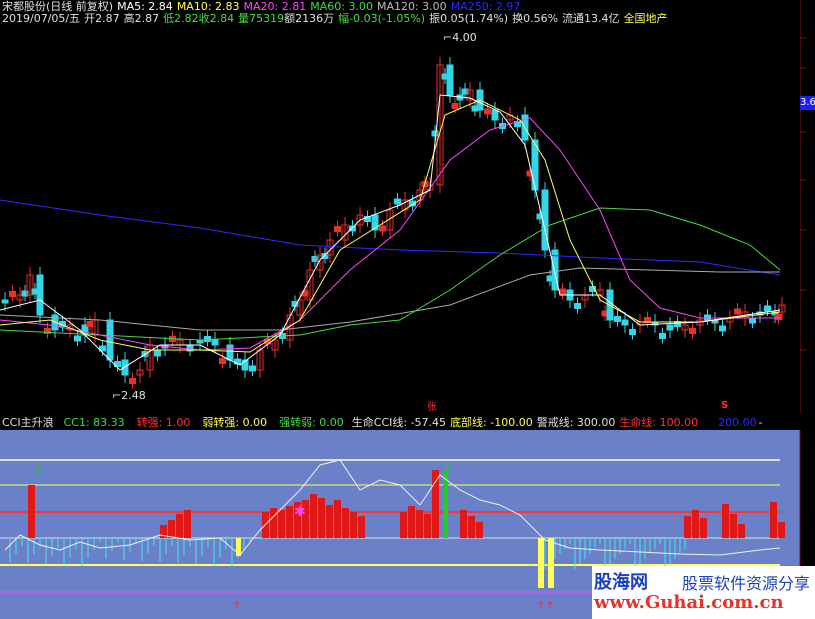 Image resolution: width=815 pixels, height=619 pixels. I want to click on shengming-cci-value: 生命CCI线: -57.45, so click(399, 422).